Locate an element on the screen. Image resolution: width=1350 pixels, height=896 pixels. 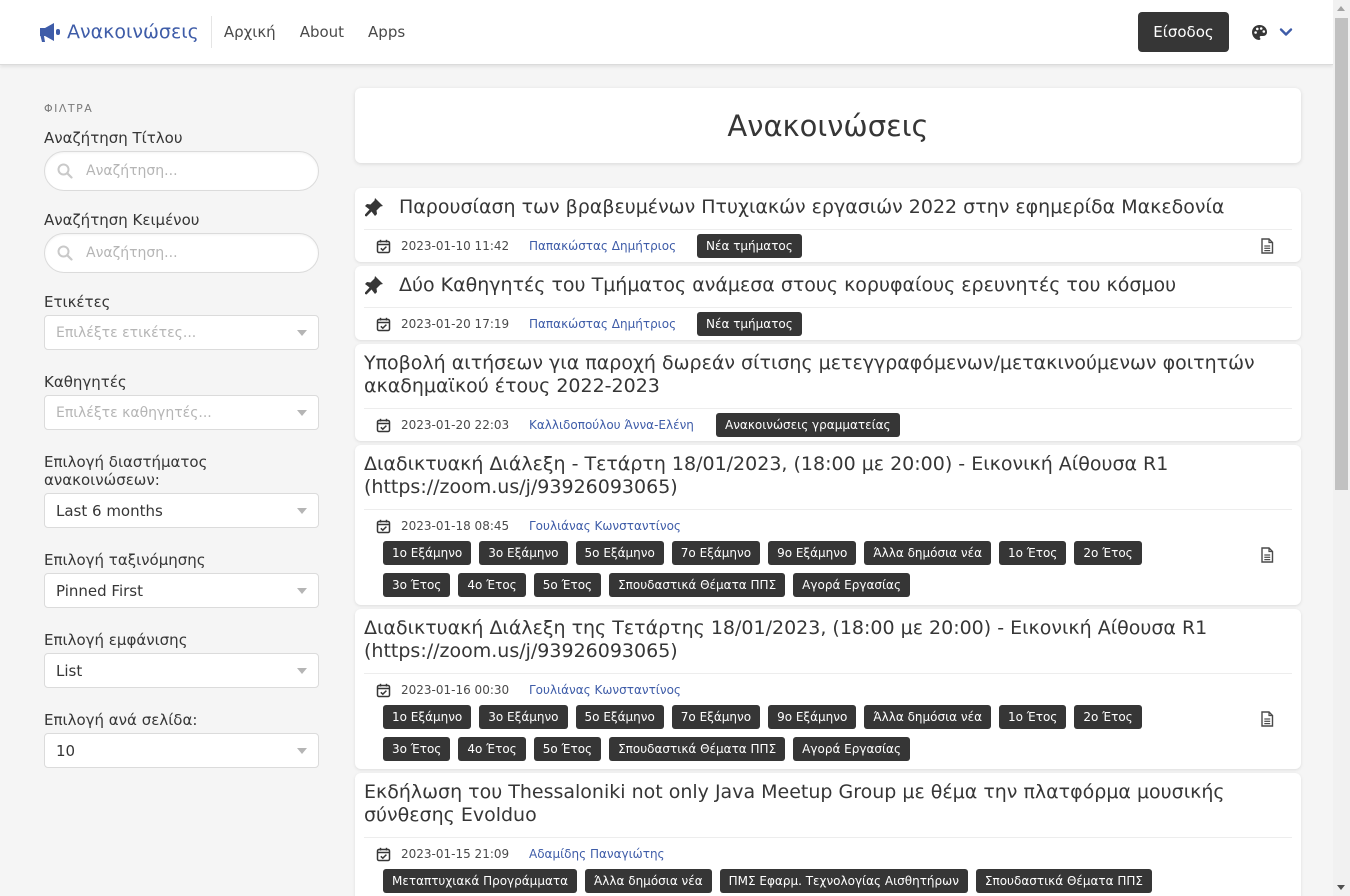
scroll-up-arrow-icon is located at coordinates (1341, 8).